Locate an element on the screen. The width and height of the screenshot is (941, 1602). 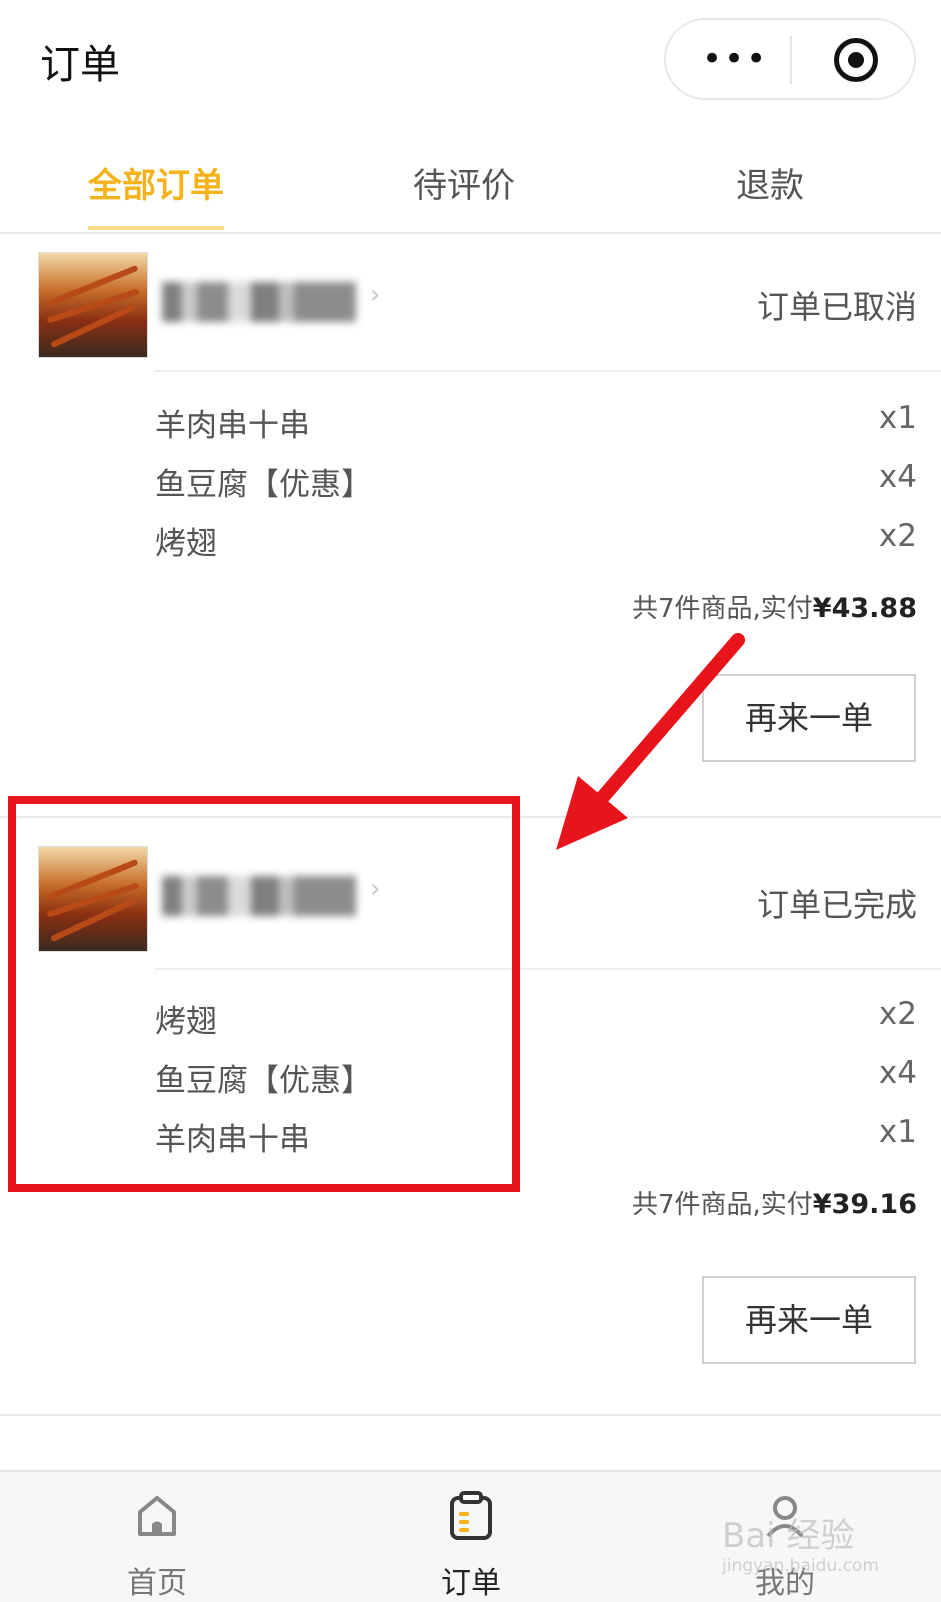
watermark-url: jingyan.baidu.com is located at coordinates (800, 1566).